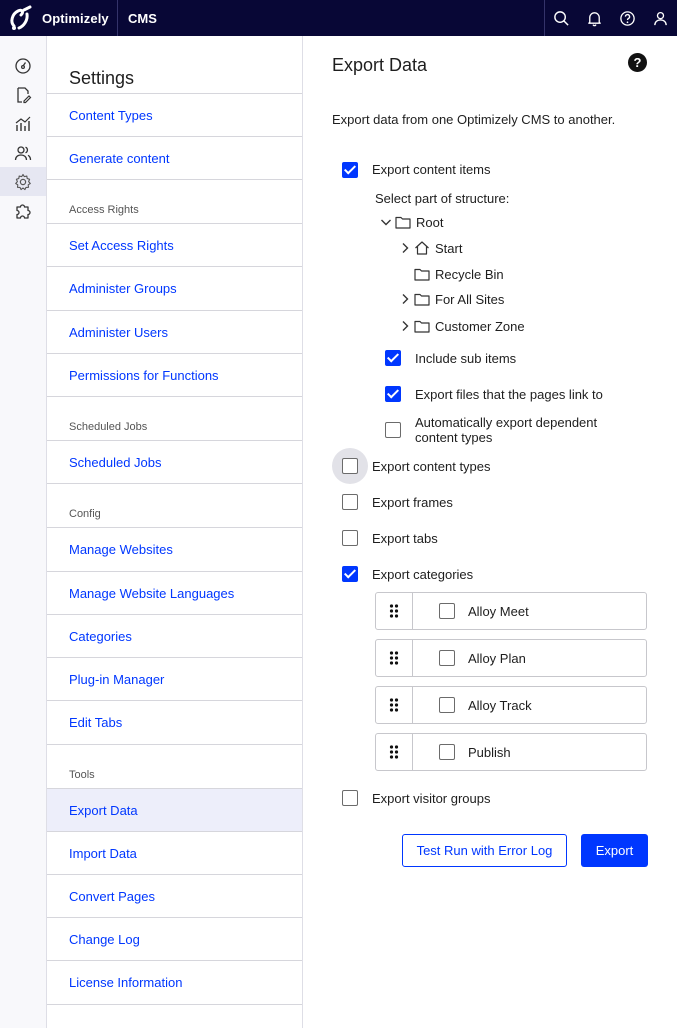  I want to click on nav-item-convert-pages: Convert Pages, so click(174, 896).